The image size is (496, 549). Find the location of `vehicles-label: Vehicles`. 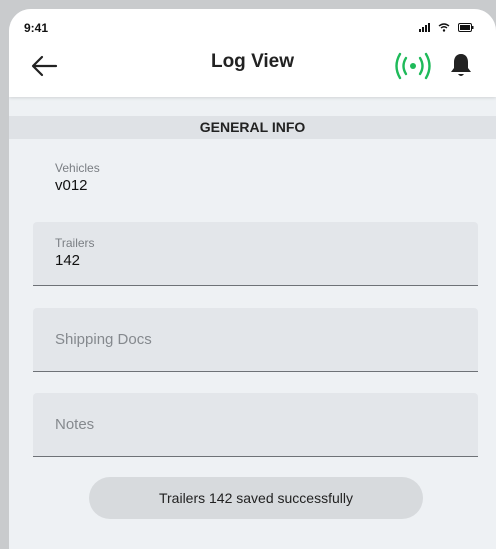

vehicles-label: Vehicles is located at coordinates (77, 168).